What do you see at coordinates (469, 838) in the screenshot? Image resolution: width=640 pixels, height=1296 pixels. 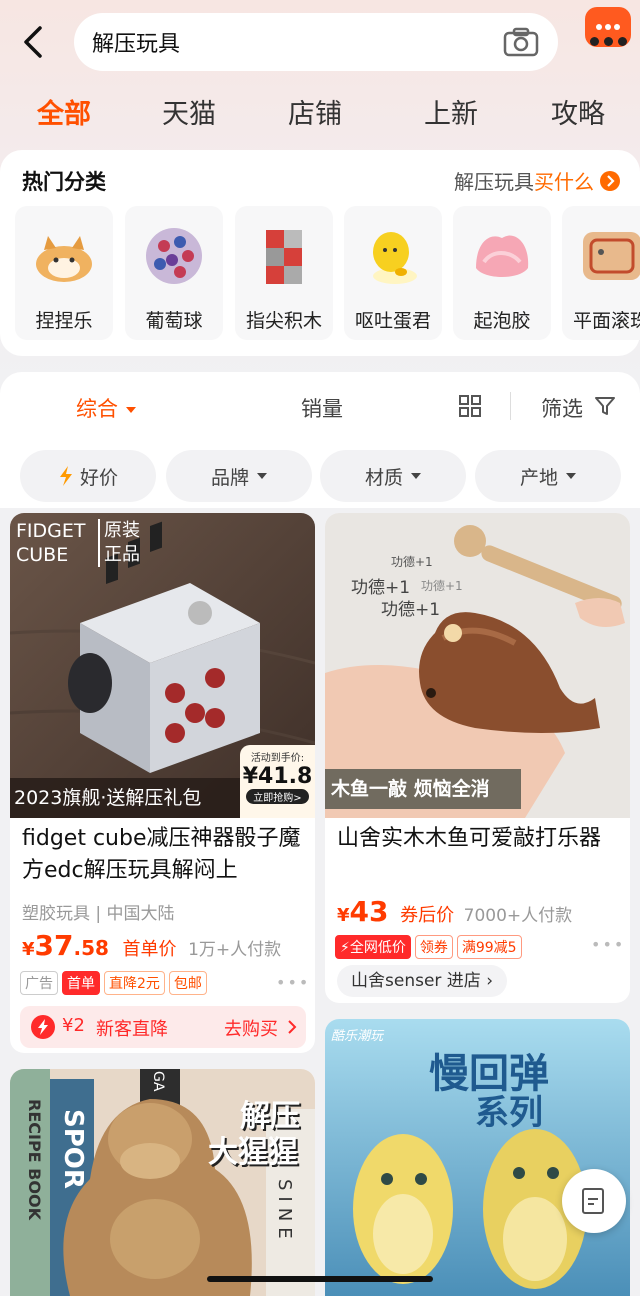 I see `product-title: 山舍实木木鱼可爱敲打乐器` at bounding box center [469, 838].